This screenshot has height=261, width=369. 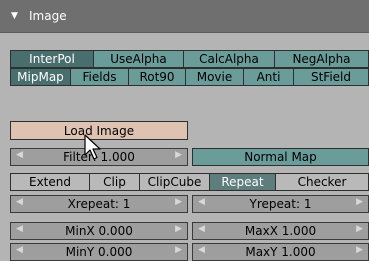 I want to click on maxy-field: ◀ MaxY 1.000 ▶, so click(x=280, y=252).